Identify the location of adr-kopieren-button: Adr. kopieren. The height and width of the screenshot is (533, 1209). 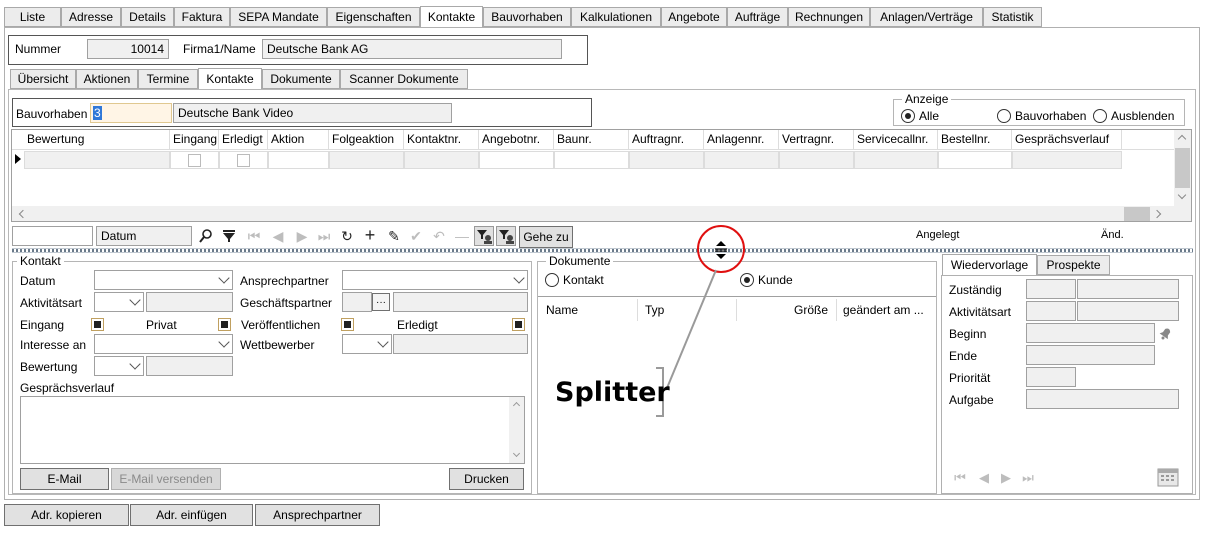
(66, 515).